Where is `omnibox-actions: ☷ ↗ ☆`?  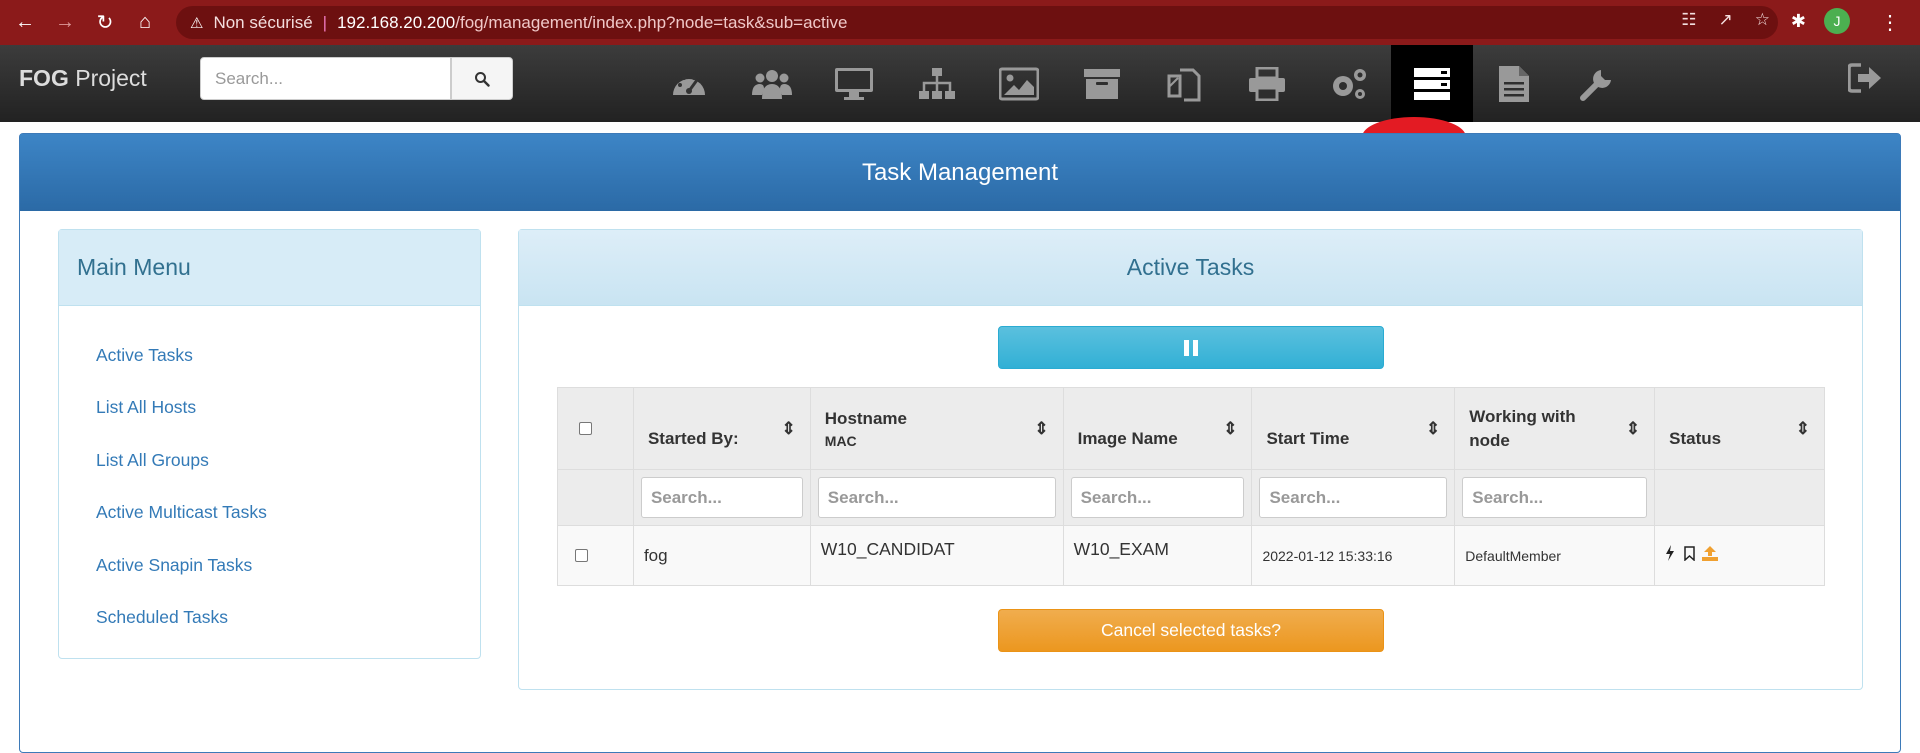
omnibox-actions: ☷ ↗ ☆ is located at coordinates (1725, 20).